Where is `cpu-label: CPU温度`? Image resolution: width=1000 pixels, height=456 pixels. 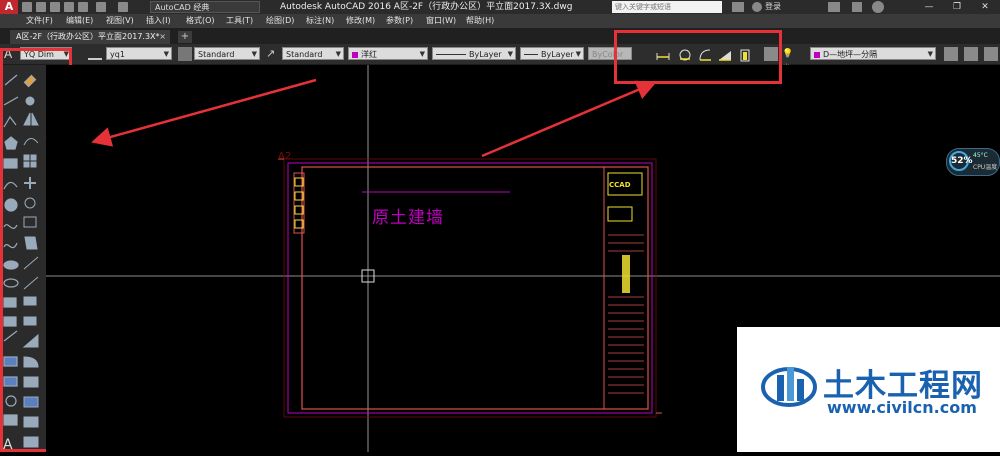 cpu-label: CPU温度 is located at coordinates (985, 167).